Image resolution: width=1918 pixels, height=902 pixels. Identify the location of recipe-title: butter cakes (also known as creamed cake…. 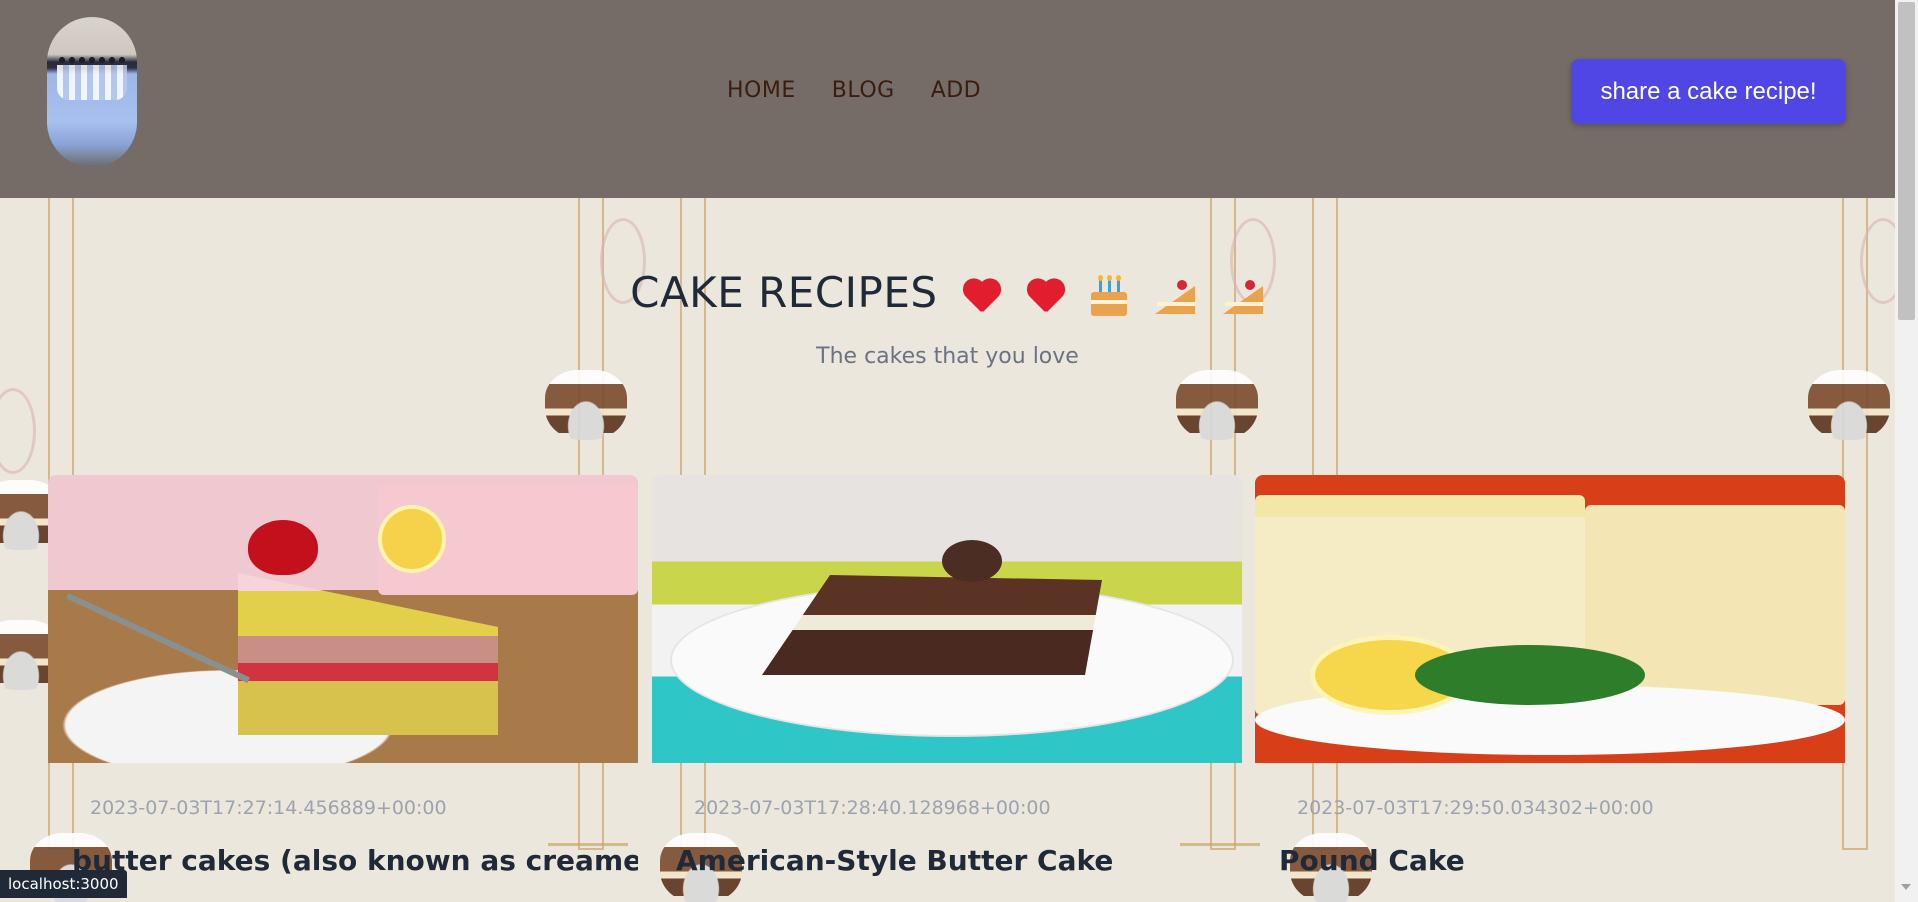
(355, 860).